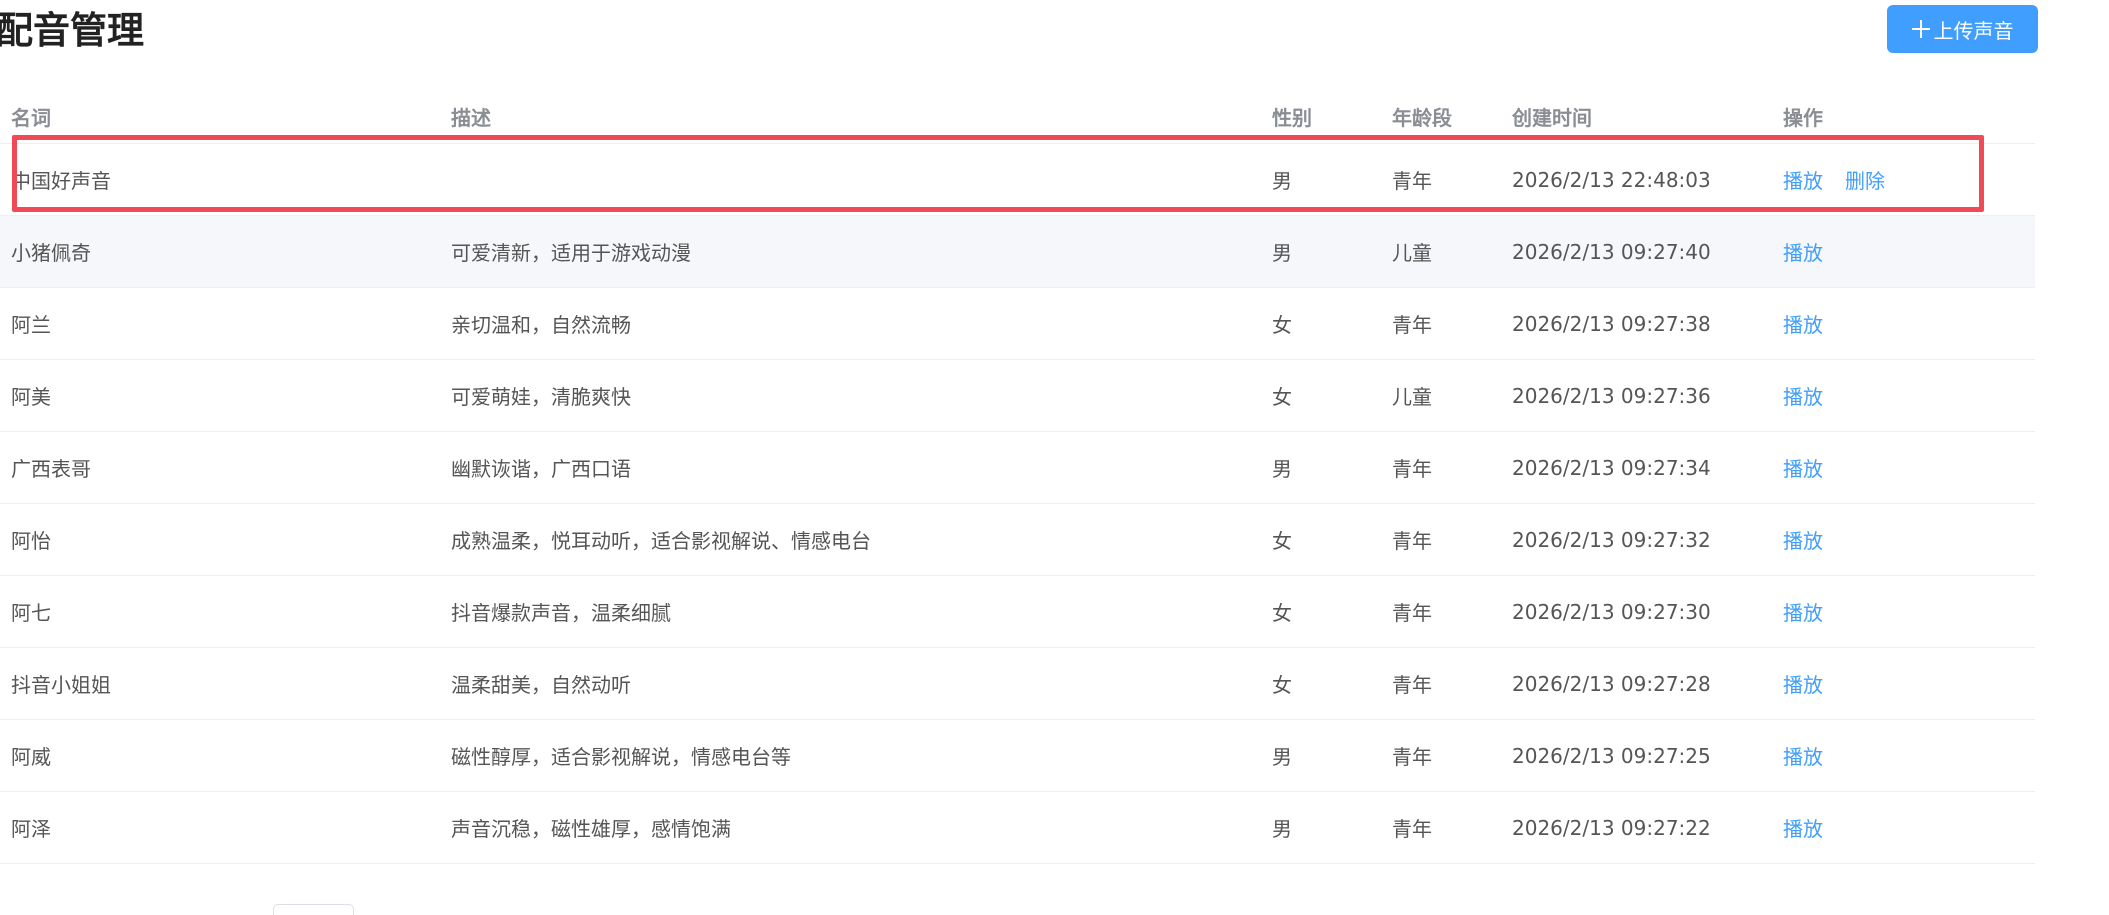 The width and height of the screenshot is (2109, 915). What do you see at coordinates (541, 325) in the screenshot?
I see `cell-description: 亲切温和，自然流畅` at bounding box center [541, 325].